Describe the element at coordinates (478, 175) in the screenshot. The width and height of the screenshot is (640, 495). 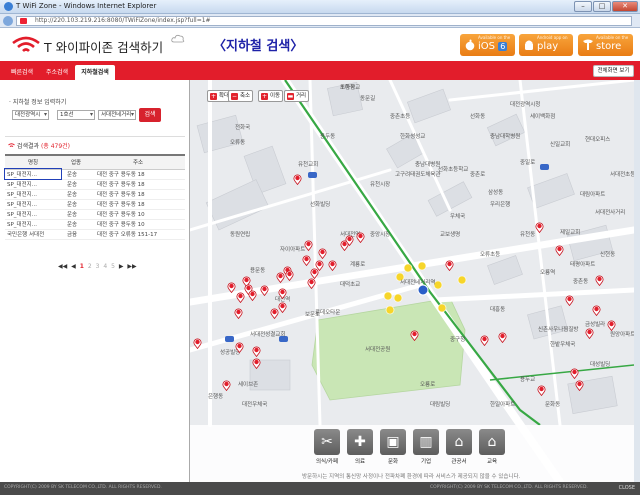
I see `map-label: 중촌로` at that location.